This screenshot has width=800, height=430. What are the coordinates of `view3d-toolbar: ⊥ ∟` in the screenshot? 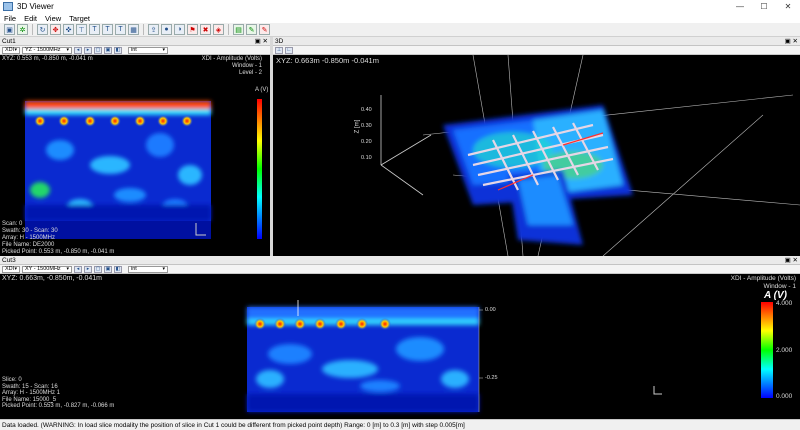 It's located at (536, 50).